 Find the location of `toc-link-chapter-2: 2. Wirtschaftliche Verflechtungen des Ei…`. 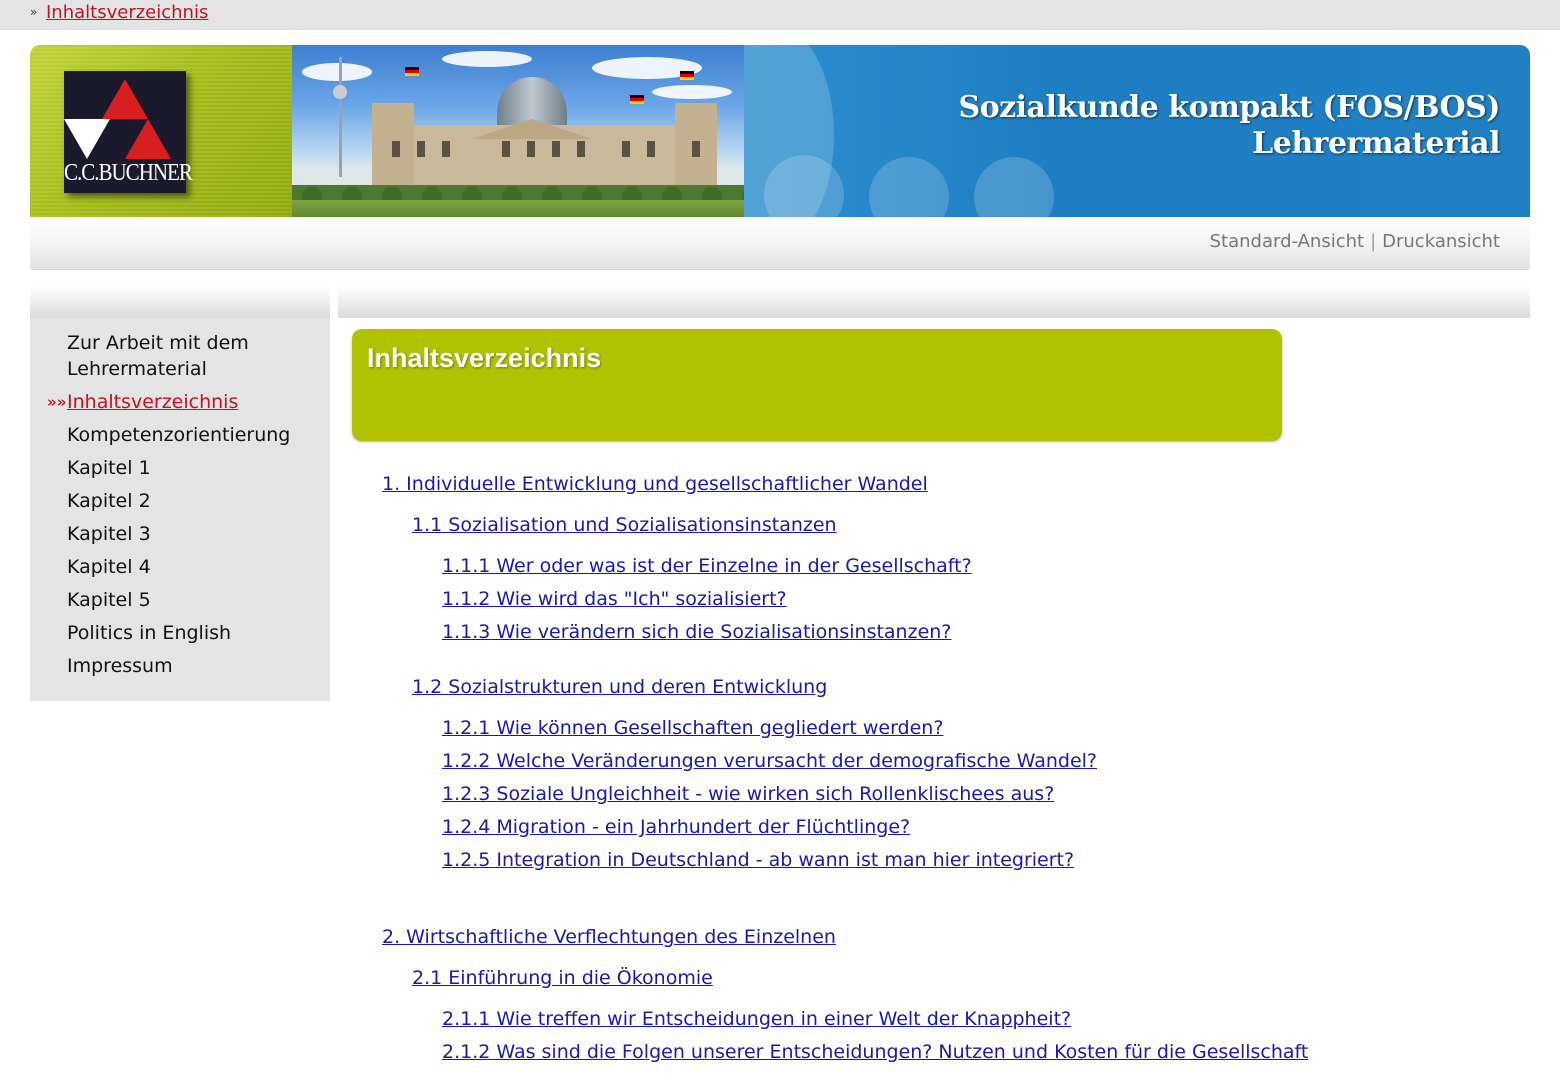

toc-link-chapter-2: 2. Wirtschaftliche Verflechtungen des Ei… is located at coordinates (609, 937).